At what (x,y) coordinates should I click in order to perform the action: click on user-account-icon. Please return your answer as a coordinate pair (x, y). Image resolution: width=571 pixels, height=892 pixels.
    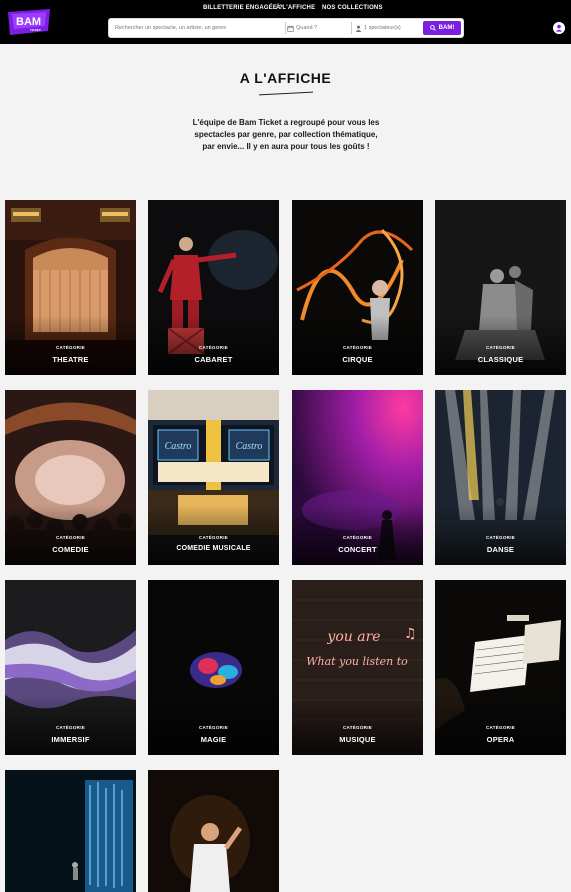
    Looking at the image, I should click on (559, 28).